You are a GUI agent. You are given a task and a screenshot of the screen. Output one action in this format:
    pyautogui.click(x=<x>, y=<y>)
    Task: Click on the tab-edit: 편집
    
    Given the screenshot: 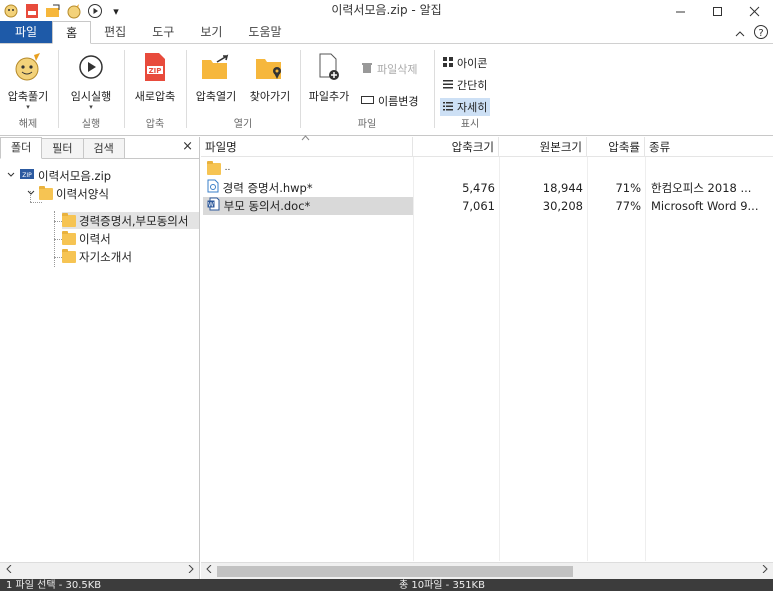 What is the action you would take?
    pyautogui.click(x=115, y=32)
    